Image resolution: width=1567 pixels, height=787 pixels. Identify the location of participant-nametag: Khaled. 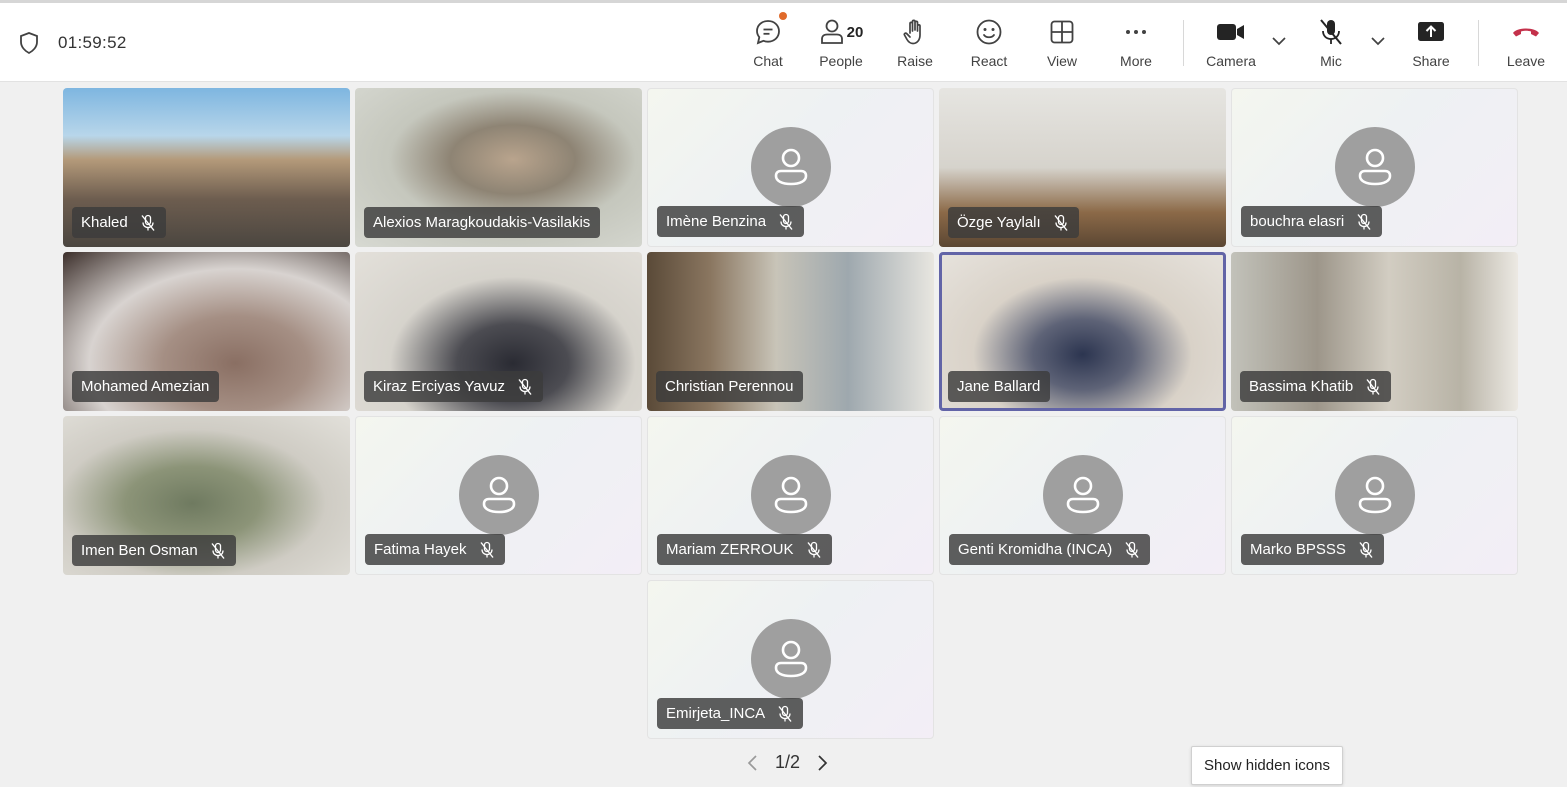
(119, 222).